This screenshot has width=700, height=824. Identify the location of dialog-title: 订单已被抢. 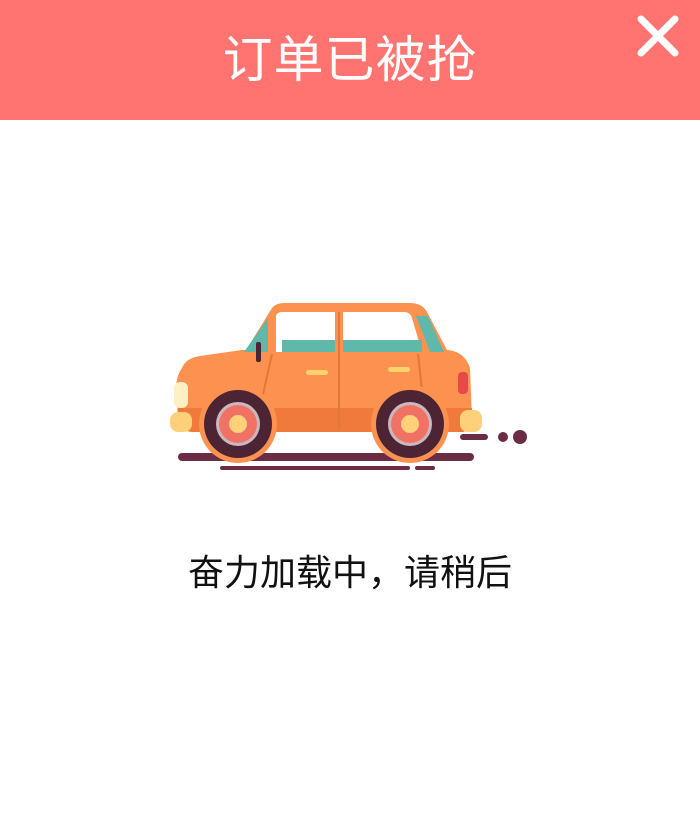
(350, 60).